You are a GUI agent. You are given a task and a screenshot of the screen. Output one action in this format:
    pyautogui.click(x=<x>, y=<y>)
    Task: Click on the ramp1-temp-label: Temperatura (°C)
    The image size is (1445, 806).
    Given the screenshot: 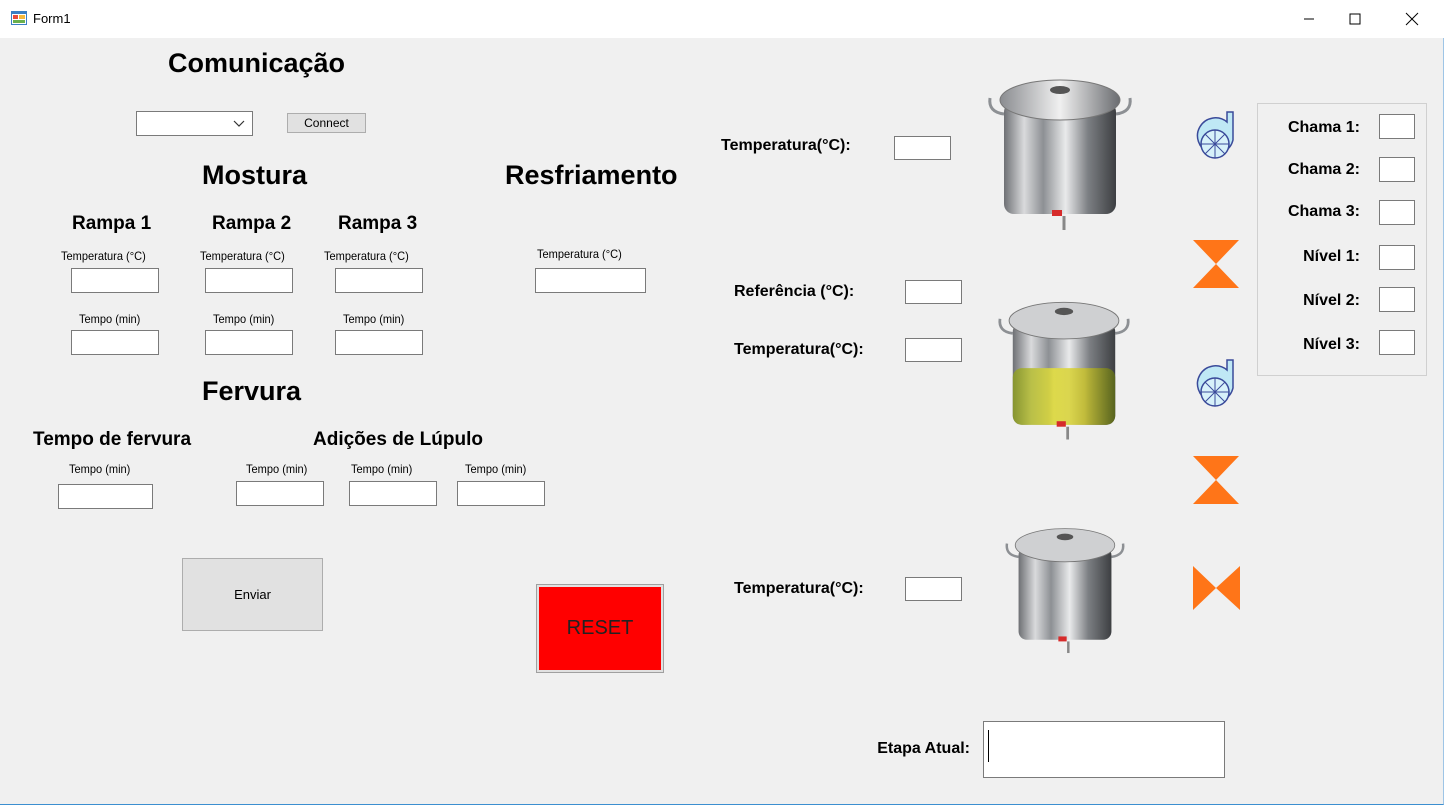 What is the action you would take?
    pyautogui.click(x=103, y=256)
    